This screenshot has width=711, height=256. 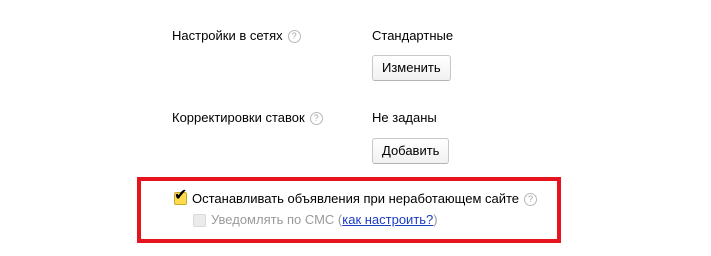 What do you see at coordinates (316, 118) in the screenshot?
I see `bid-adjustments-help-icon: ?` at bounding box center [316, 118].